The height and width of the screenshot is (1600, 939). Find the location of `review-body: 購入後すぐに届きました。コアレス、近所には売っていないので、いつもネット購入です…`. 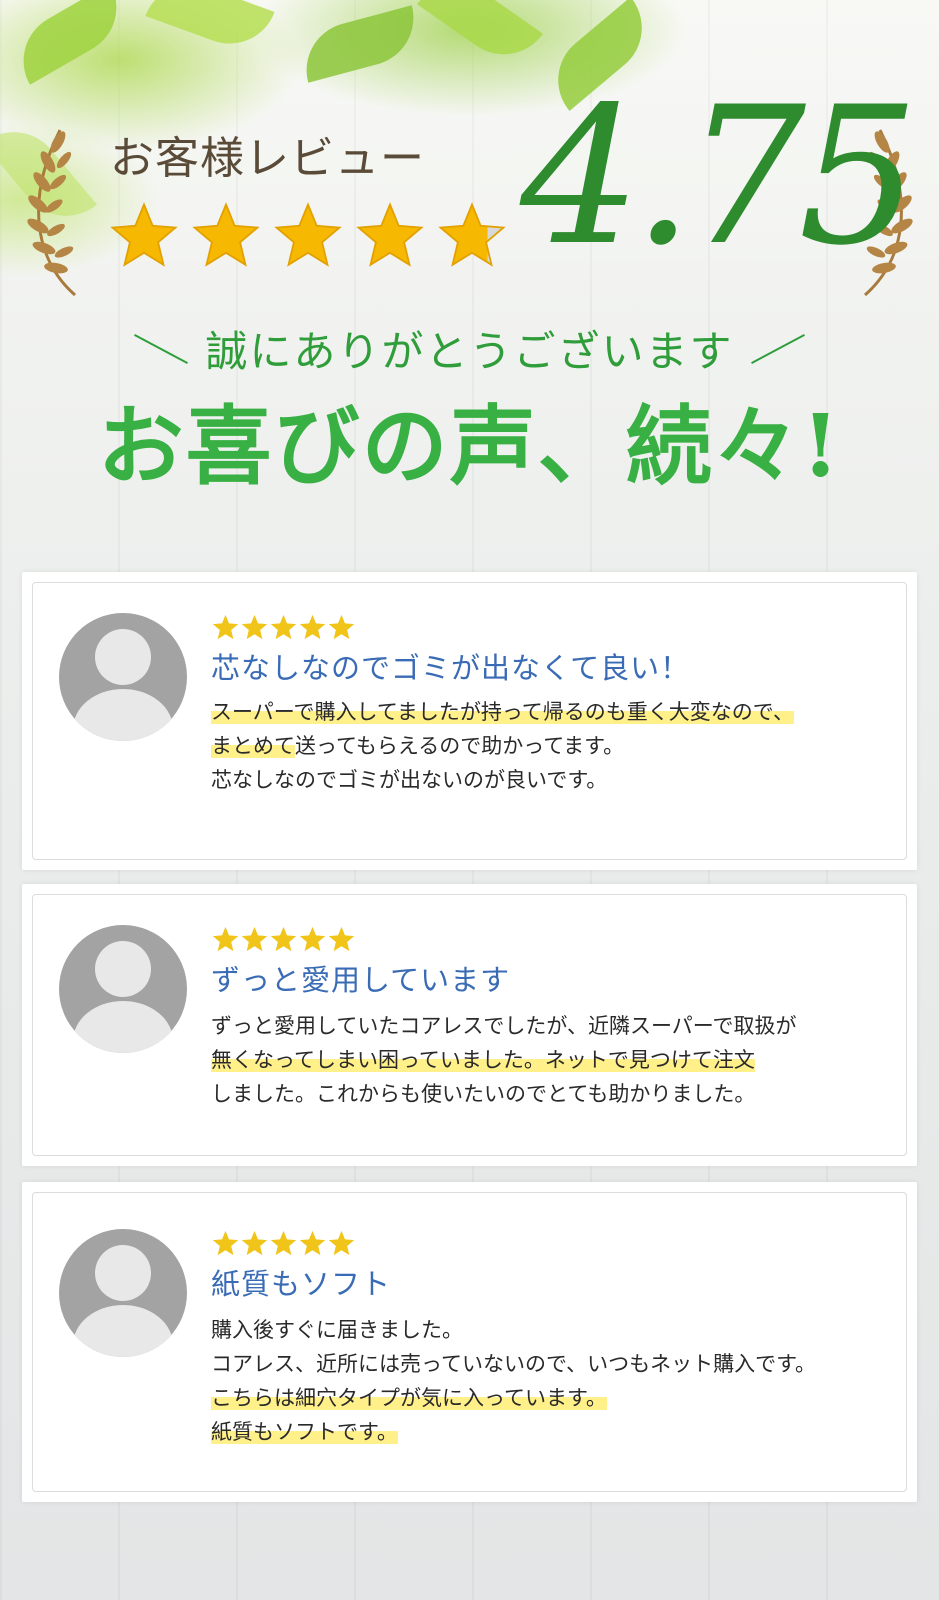

review-body: 購入後すぐに届きました。コアレス、近所には売っていないので、いつもネット購入です… is located at coordinates (513, 1381).